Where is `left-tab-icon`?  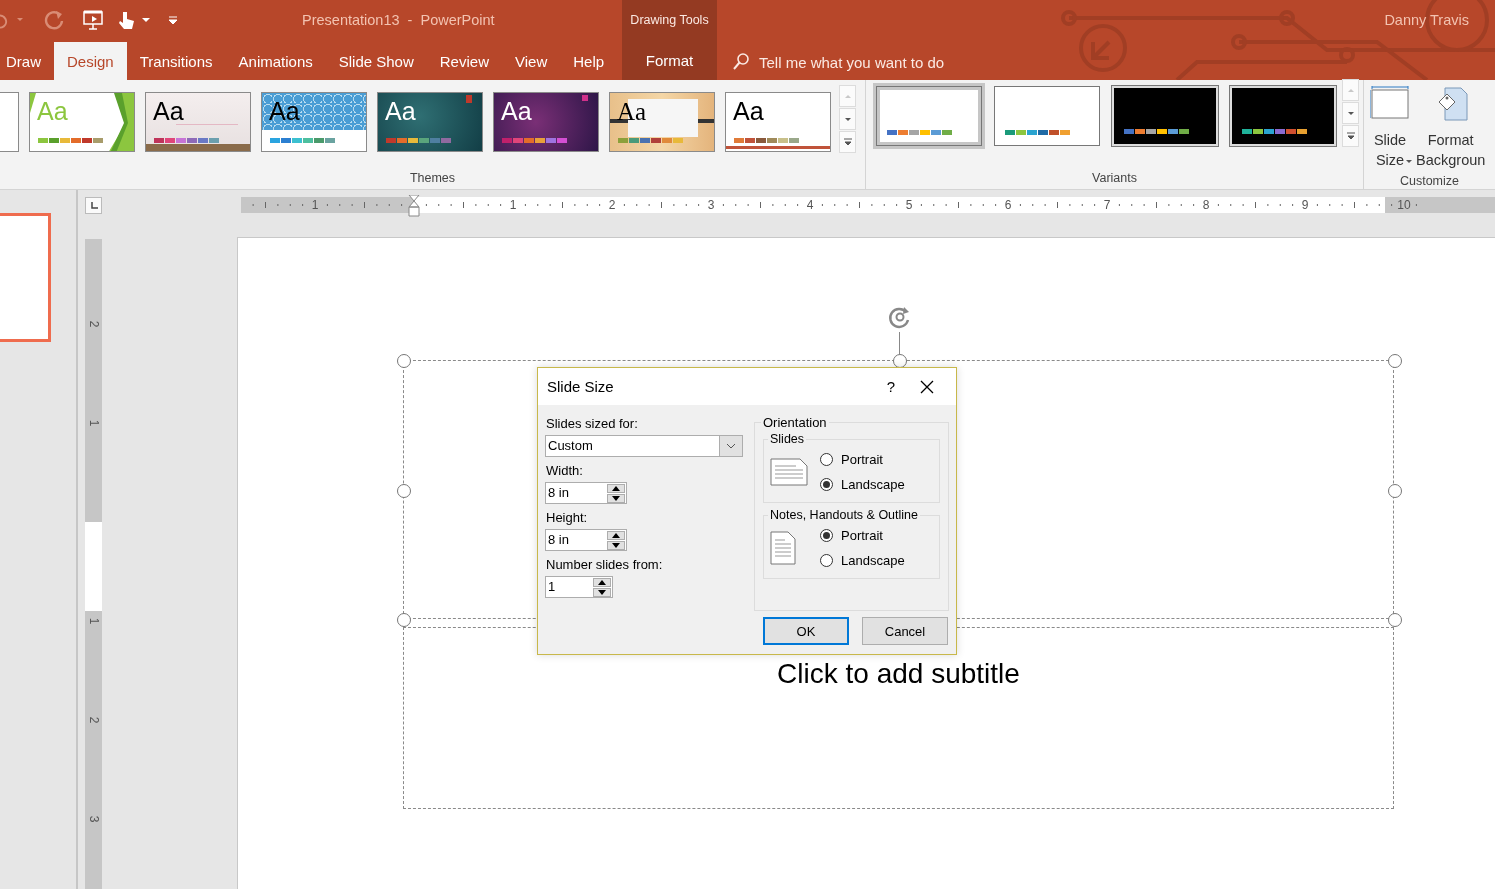
left-tab-icon is located at coordinates (93, 205).